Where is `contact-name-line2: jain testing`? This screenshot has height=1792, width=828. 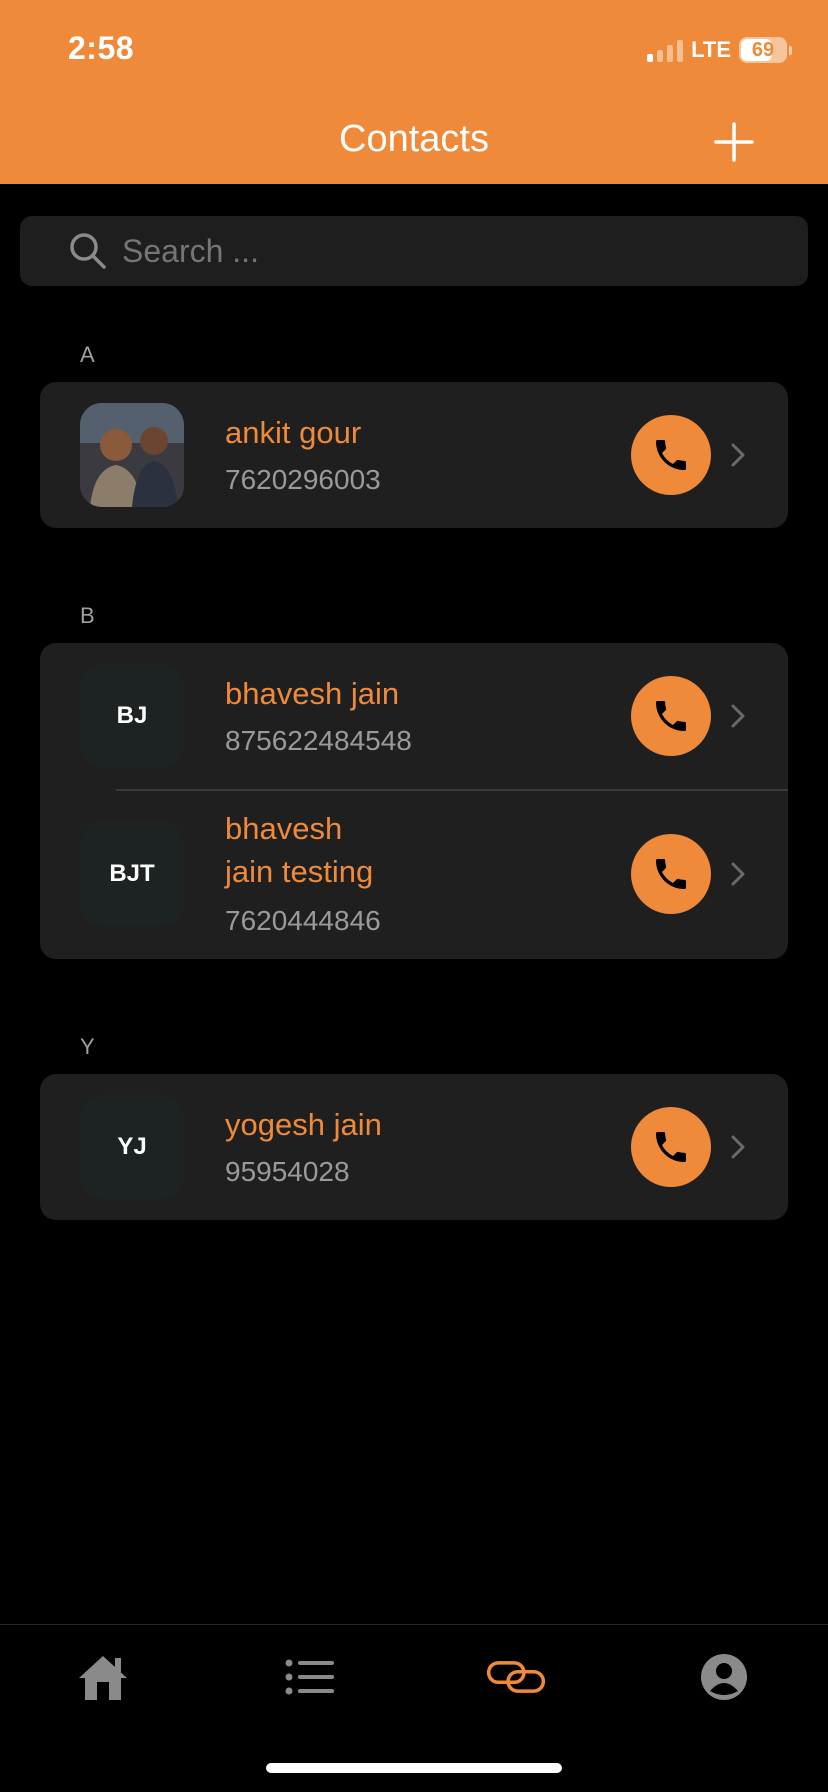
contact-name-line2: jain testing is located at coordinates (299, 871).